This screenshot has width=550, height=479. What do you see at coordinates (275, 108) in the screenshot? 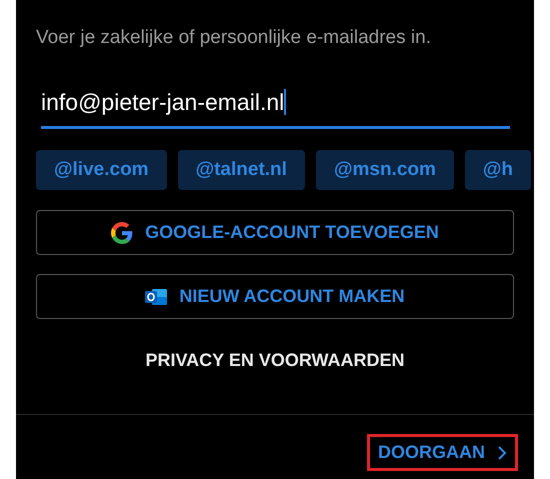
I see `email-field: info@pieter-jan-email.nl` at bounding box center [275, 108].